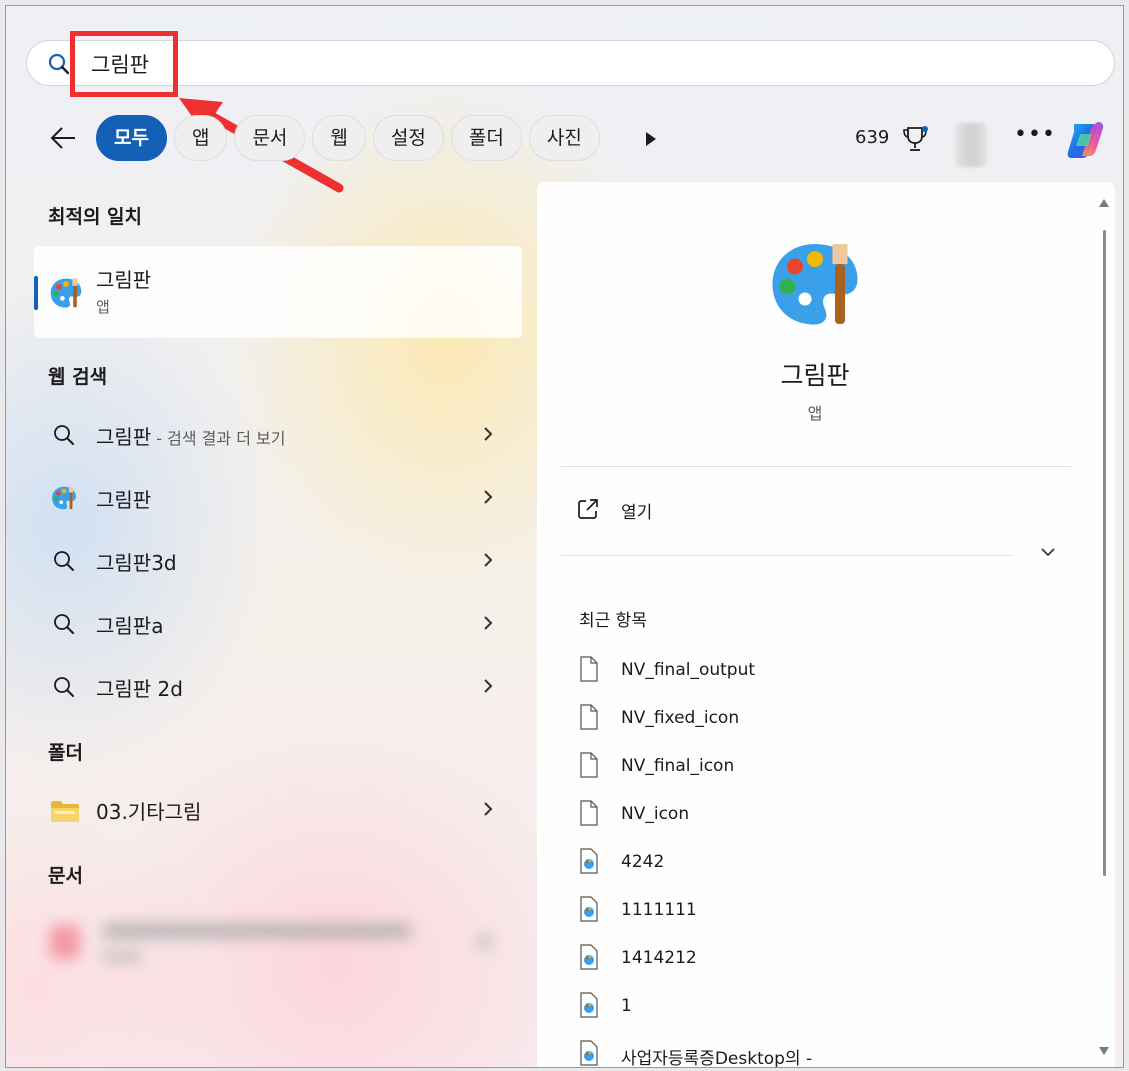  What do you see at coordinates (1104, 553) in the screenshot?
I see `scrollbar-thumb` at bounding box center [1104, 553].